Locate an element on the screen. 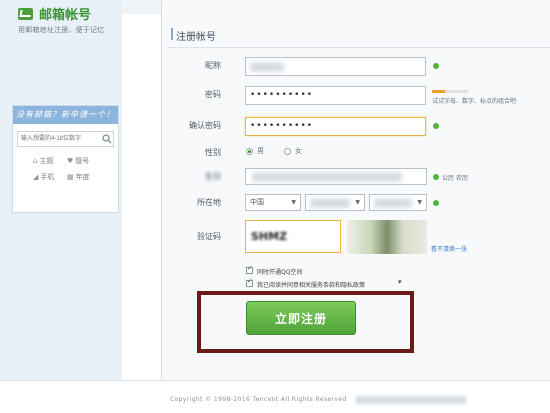 The width and height of the screenshot is (550, 413). qzone-checkbox is located at coordinates (249, 269).